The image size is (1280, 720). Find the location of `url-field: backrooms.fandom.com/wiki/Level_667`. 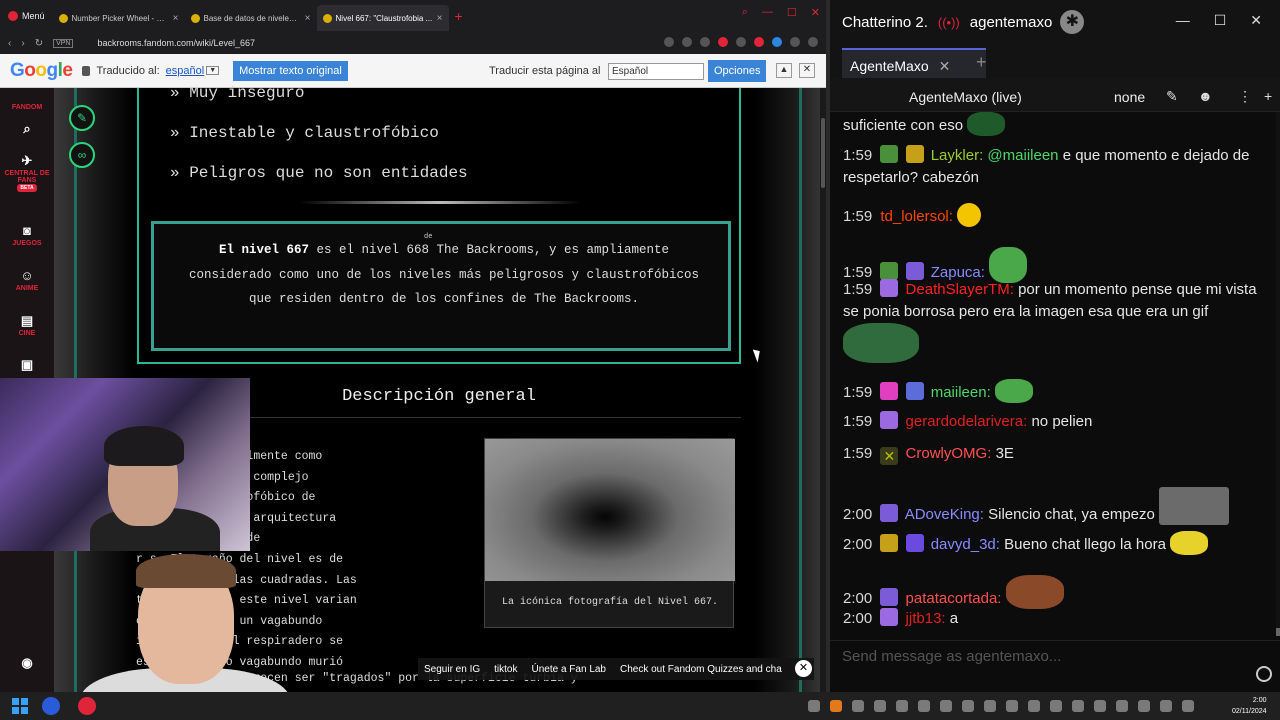

url-field: backrooms.fandom.com/wiki/Level_667 is located at coordinates (176, 43).